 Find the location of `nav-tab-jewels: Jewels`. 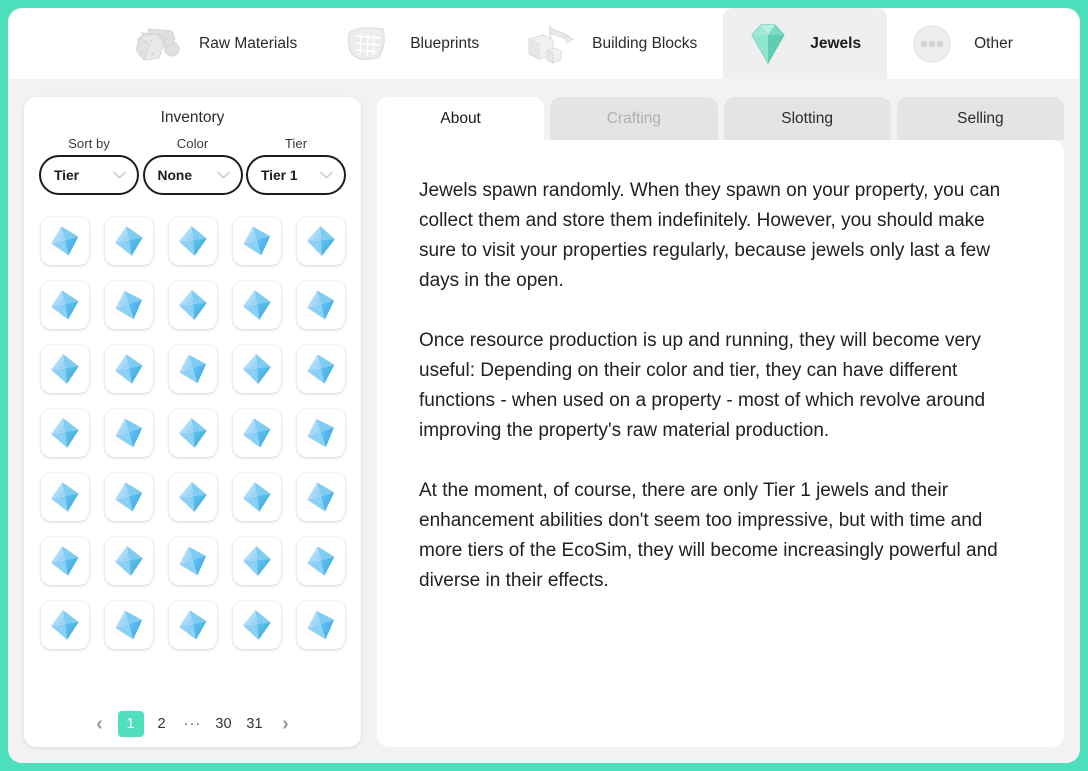

nav-tab-jewels: Jewels is located at coordinates (805, 43).